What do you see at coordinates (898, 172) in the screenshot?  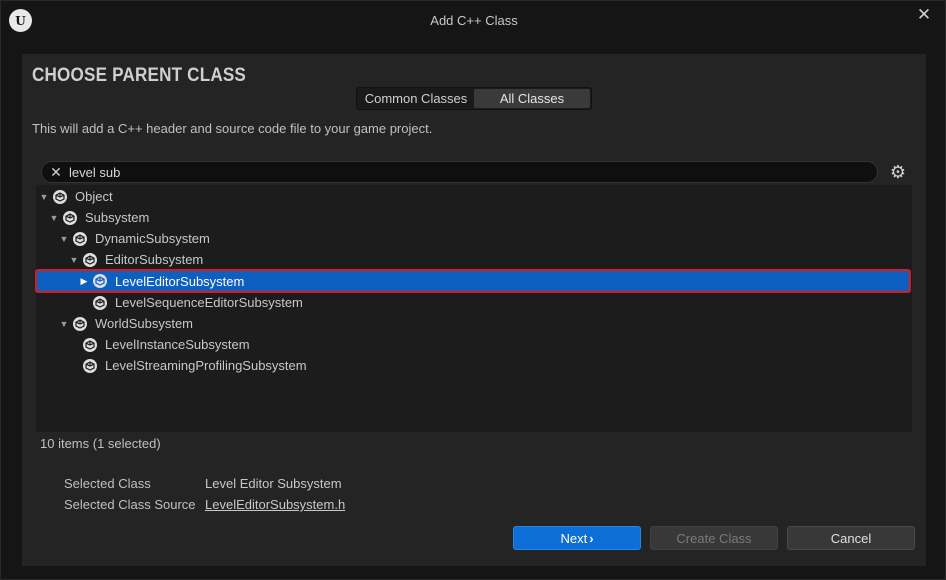 I see `gear-icon: ⚙` at bounding box center [898, 172].